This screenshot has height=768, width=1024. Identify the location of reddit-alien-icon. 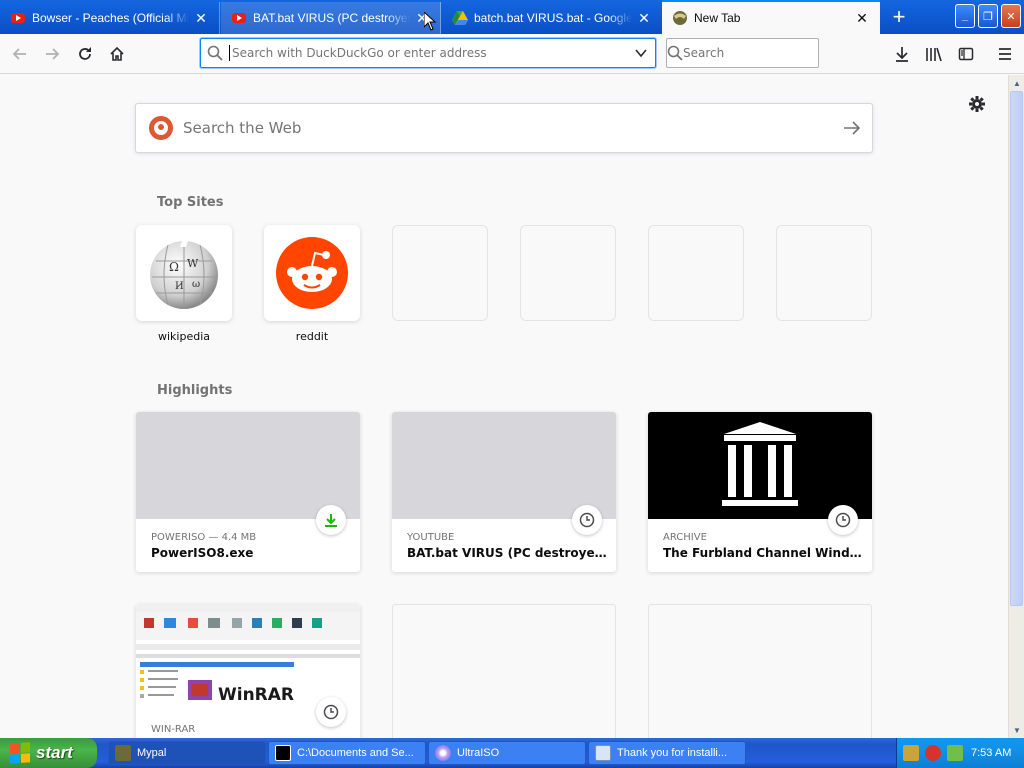
(312, 273).